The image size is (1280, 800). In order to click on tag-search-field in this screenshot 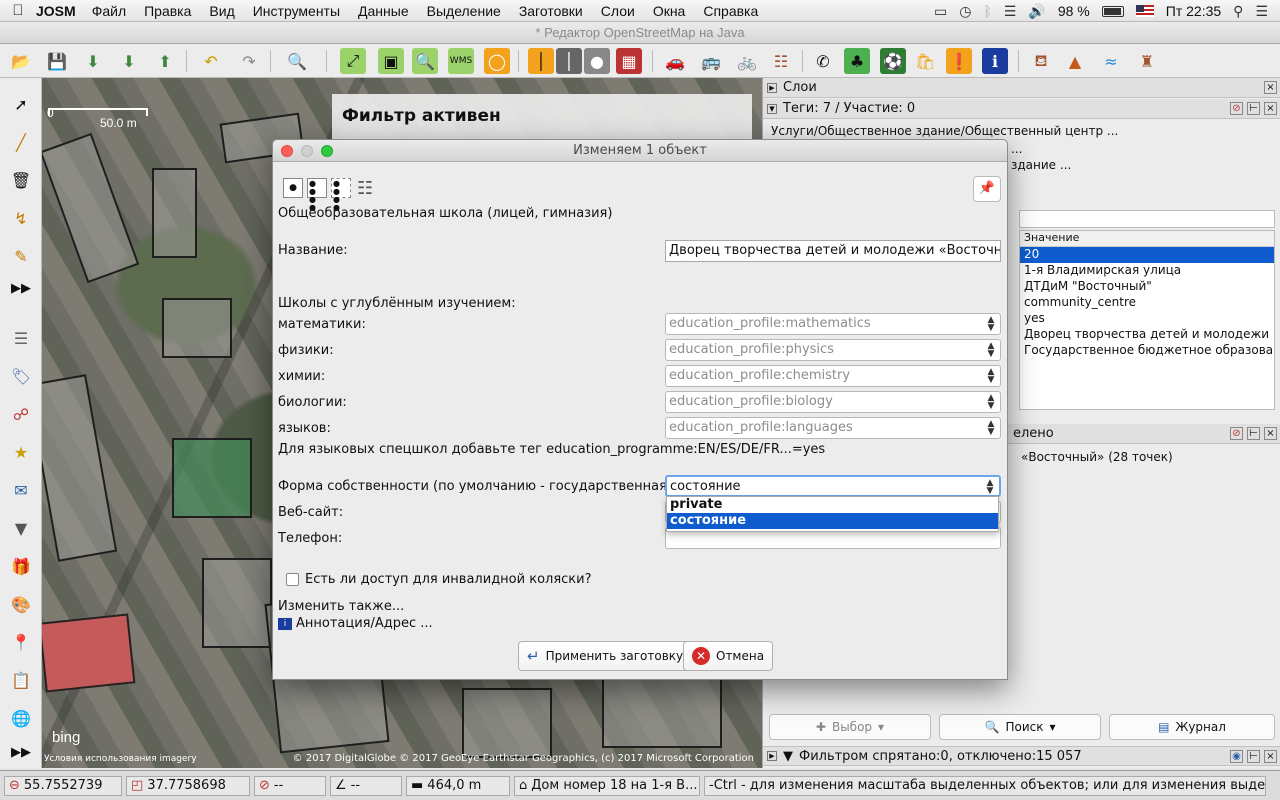, I will do `click(1147, 219)`.